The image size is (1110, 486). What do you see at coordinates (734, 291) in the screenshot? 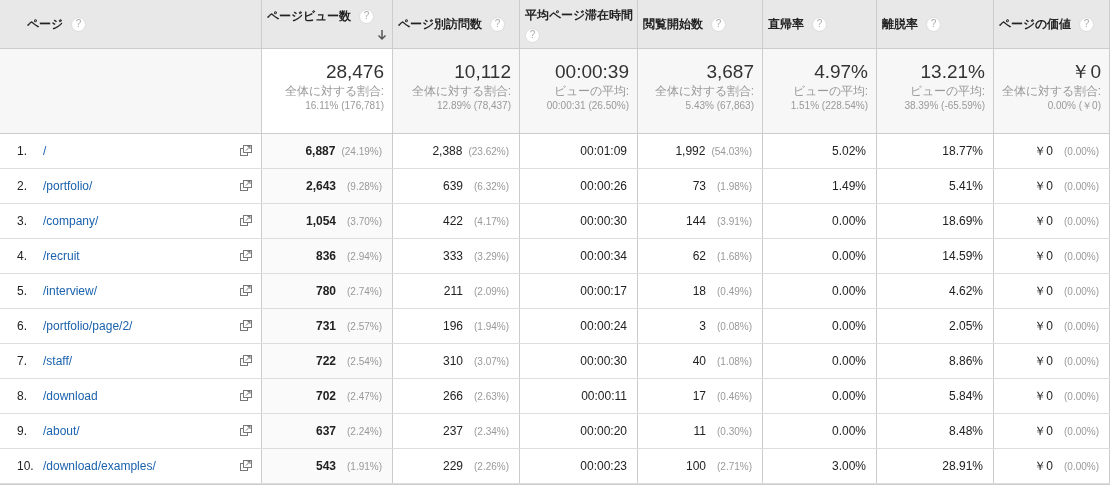
I see `share-text: (0.49%)` at bounding box center [734, 291].